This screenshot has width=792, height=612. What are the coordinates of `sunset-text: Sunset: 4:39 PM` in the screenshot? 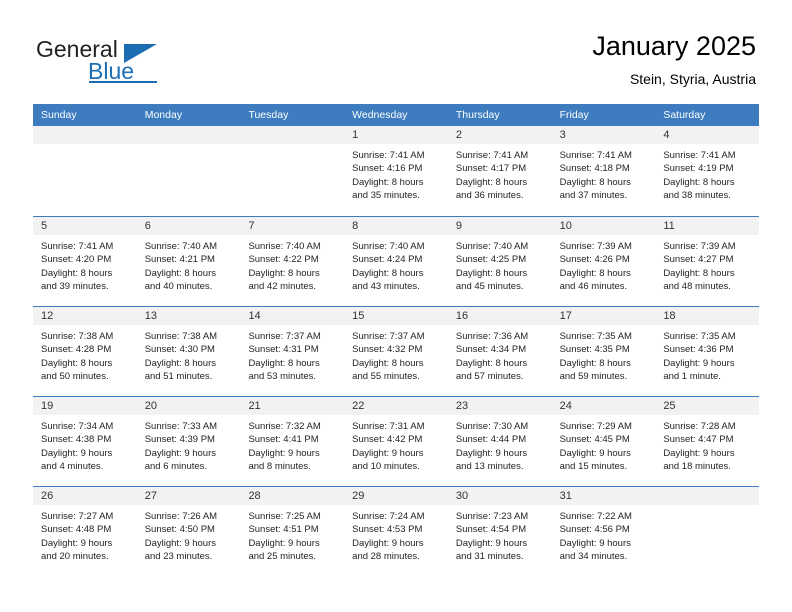 It's located at (179, 440).